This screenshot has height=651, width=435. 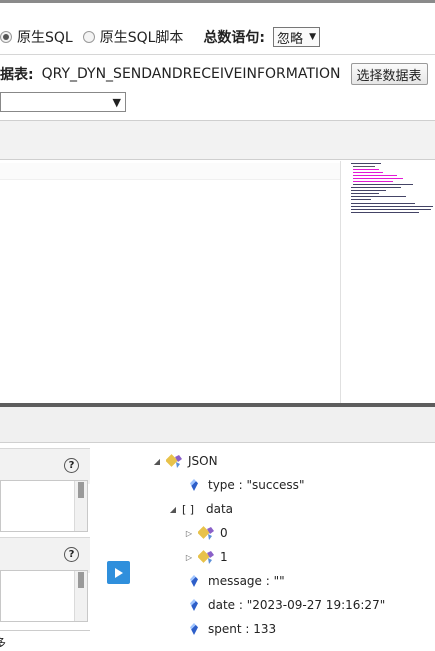 I want to click on total-statement-value: 忽略, so click(x=290, y=39).